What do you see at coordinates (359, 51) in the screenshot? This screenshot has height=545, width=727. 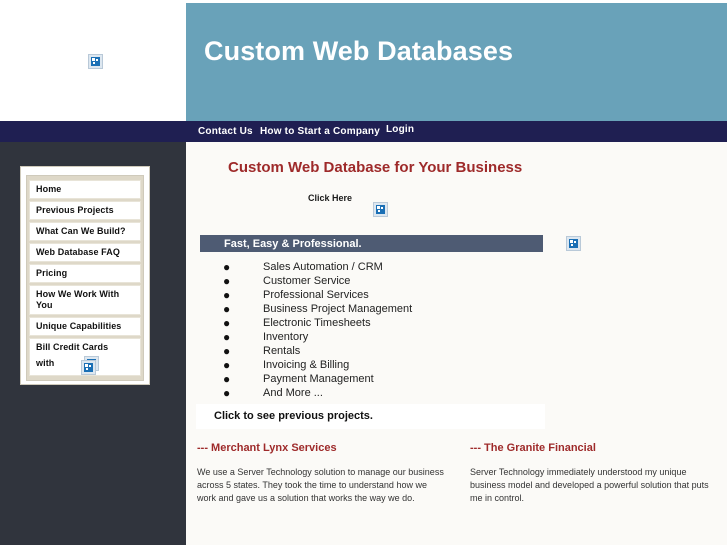 I see `page-title: Custom Web Databases` at bounding box center [359, 51].